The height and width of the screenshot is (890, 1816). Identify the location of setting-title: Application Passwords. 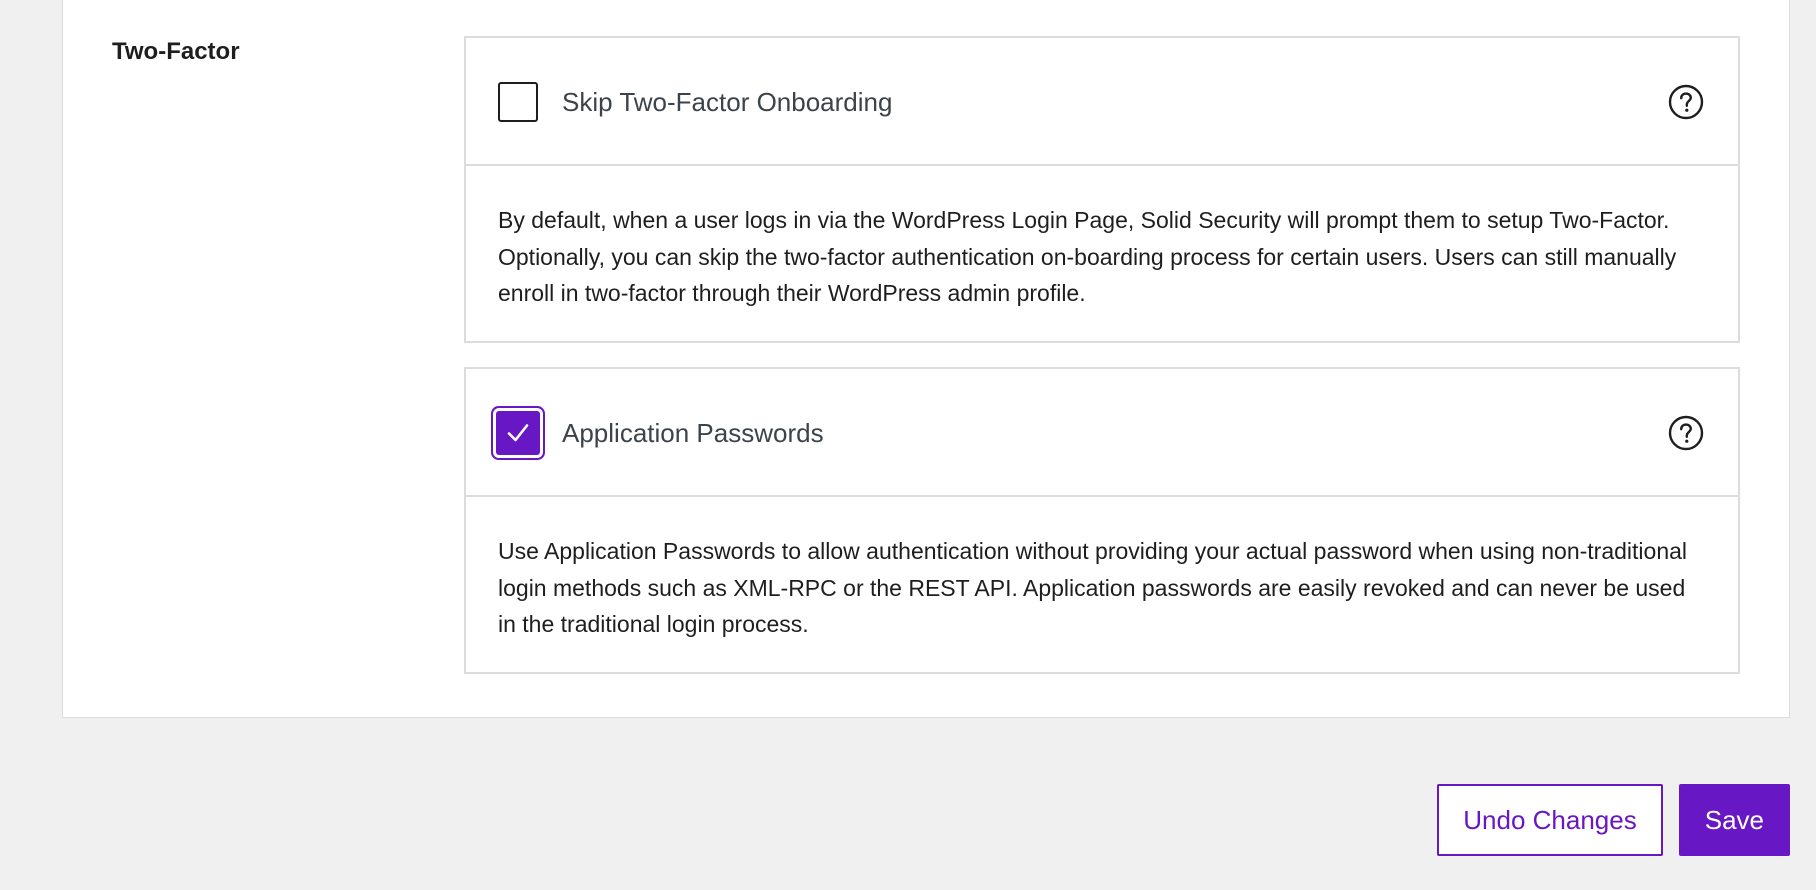
(693, 433).